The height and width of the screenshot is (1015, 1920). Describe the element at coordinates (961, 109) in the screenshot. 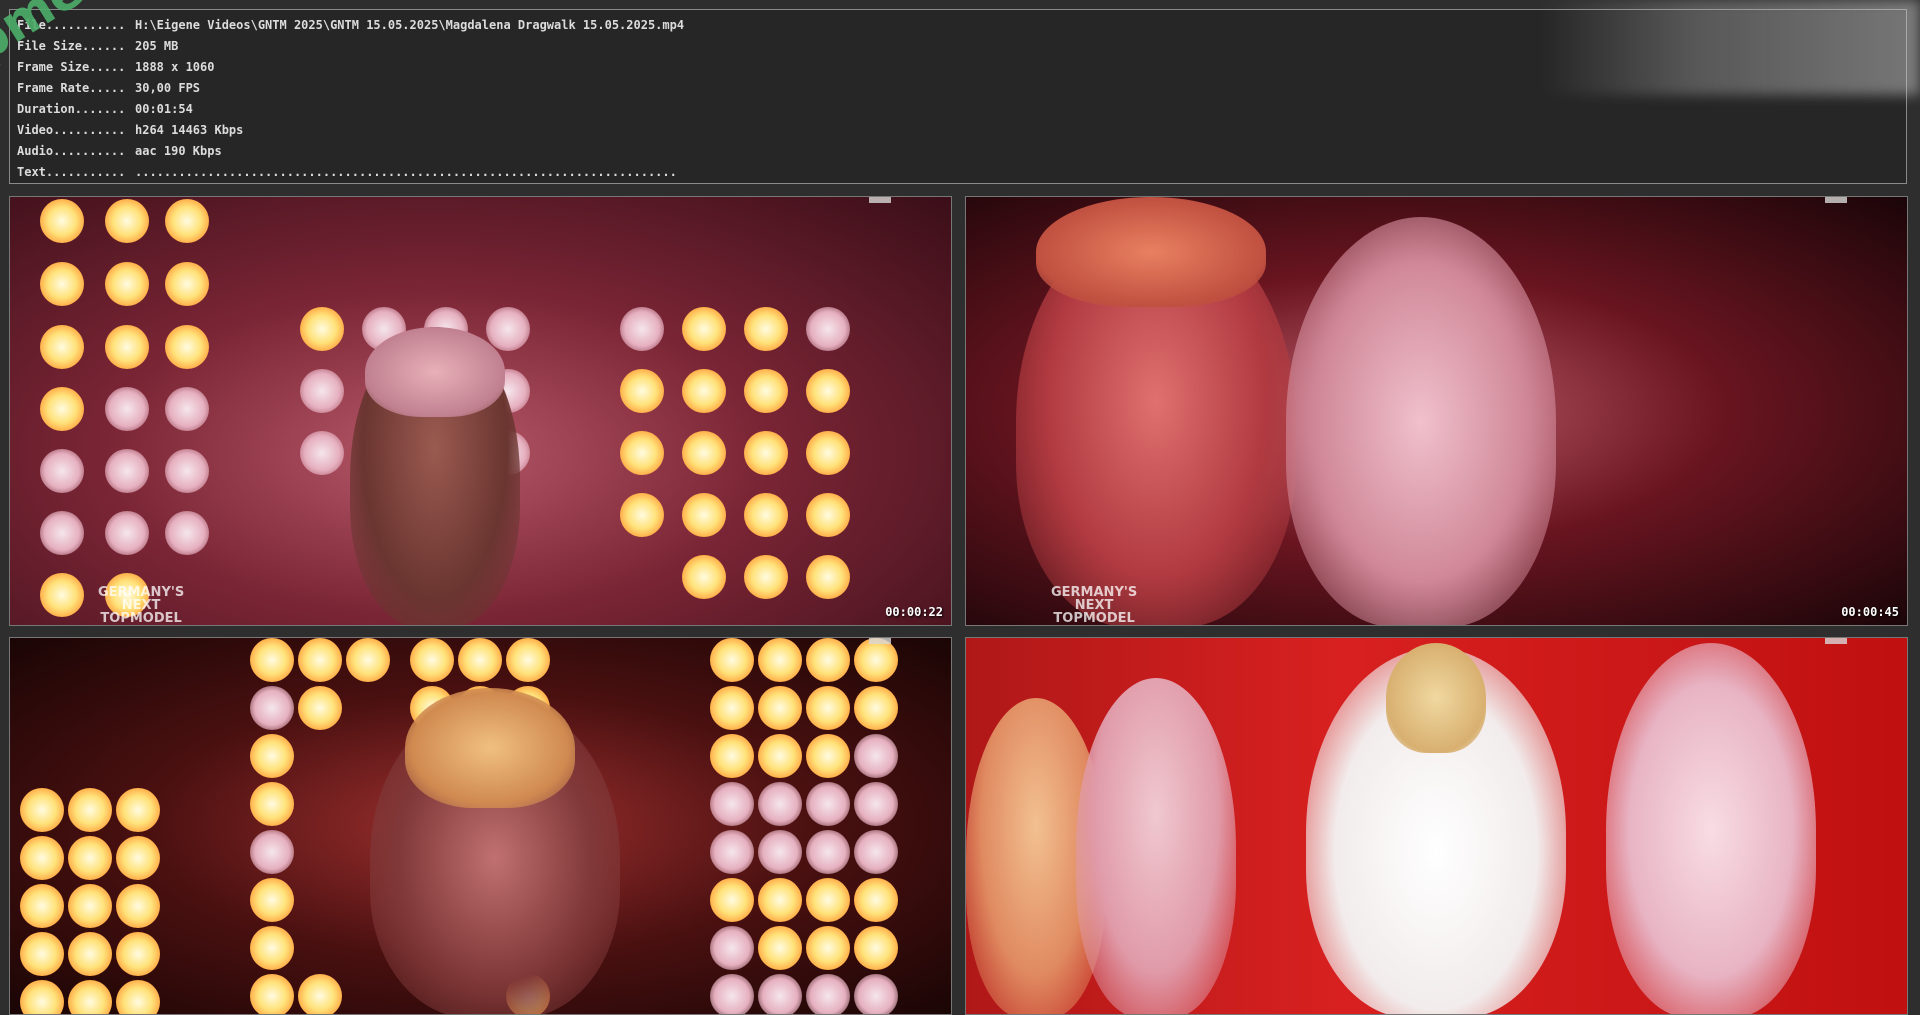

I see `info-row-duration: Duration....... 00:01:54` at that location.